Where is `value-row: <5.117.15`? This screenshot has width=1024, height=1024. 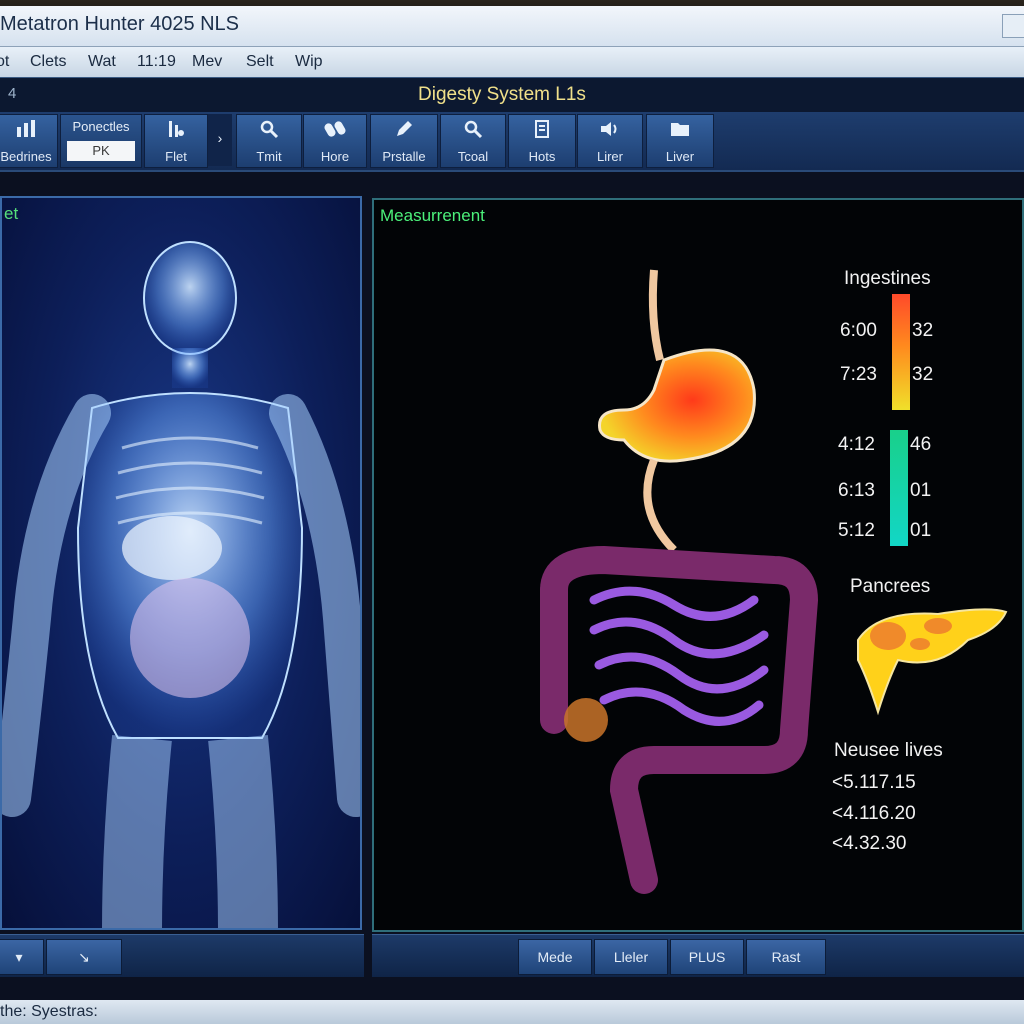
value-row: <5.117.15 is located at coordinates (874, 782).